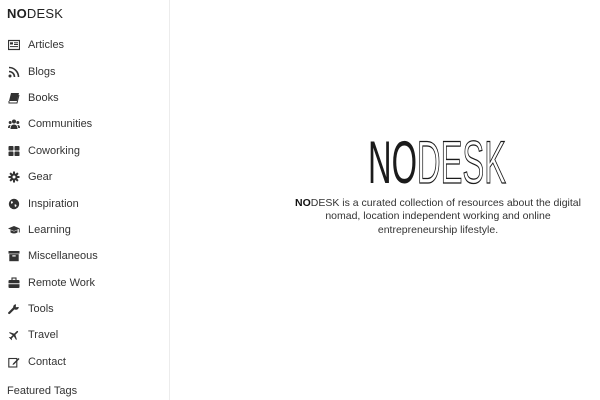 The height and width of the screenshot is (400, 600). Describe the element at coordinates (85, 151) in the screenshot. I see `sidebar-item-coworking: Coworking` at that location.